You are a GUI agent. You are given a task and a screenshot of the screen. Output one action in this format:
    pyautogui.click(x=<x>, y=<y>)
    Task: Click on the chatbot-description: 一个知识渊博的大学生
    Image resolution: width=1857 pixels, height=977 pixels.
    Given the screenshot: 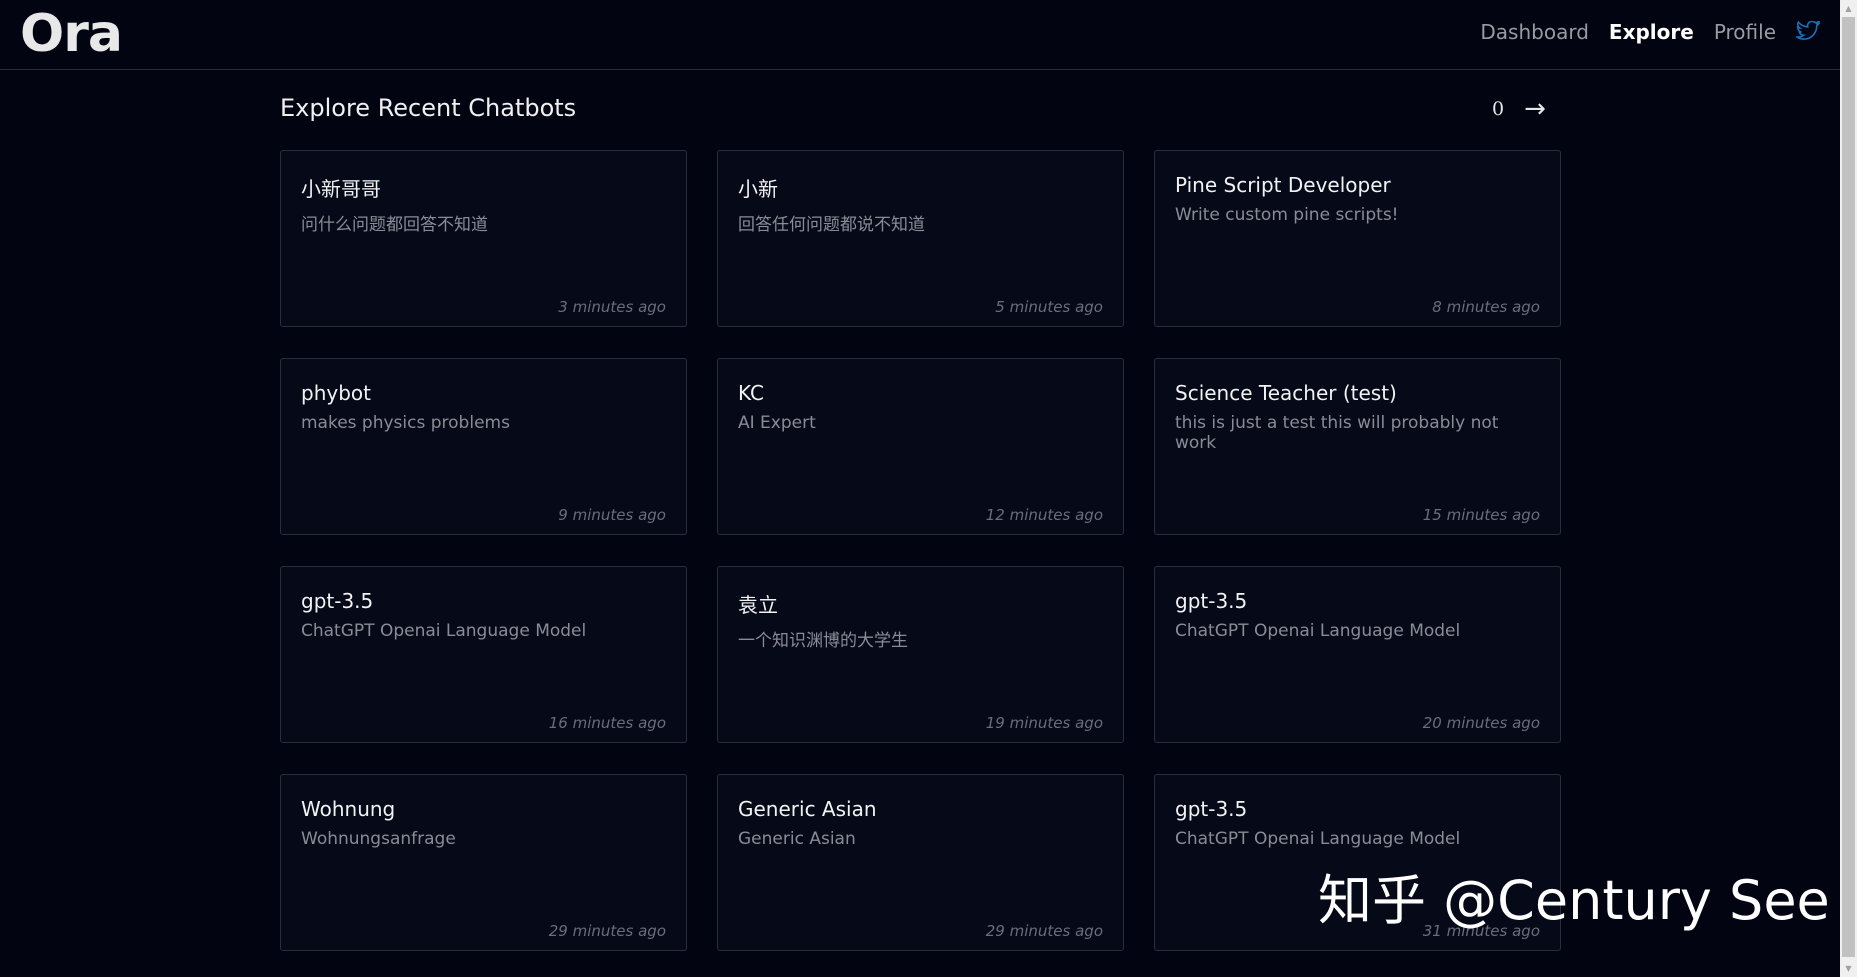 What is the action you would take?
    pyautogui.click(x=823, y=641)
    